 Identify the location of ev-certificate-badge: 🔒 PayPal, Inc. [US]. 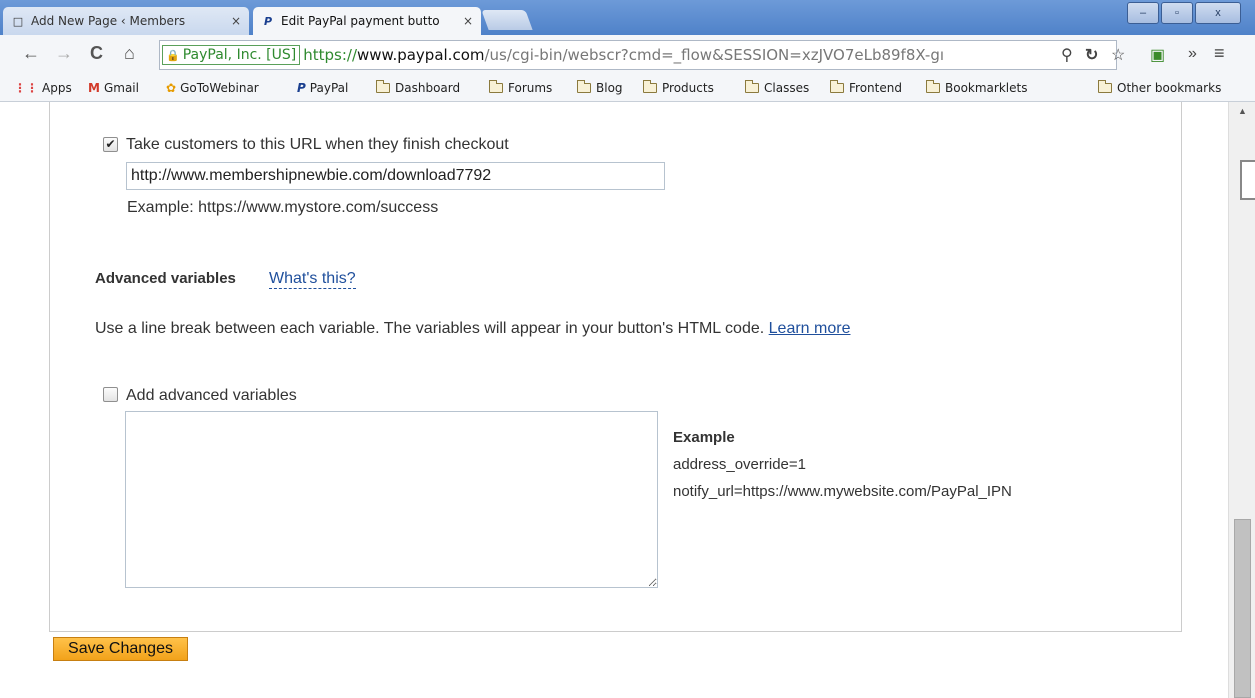
(231, 55).